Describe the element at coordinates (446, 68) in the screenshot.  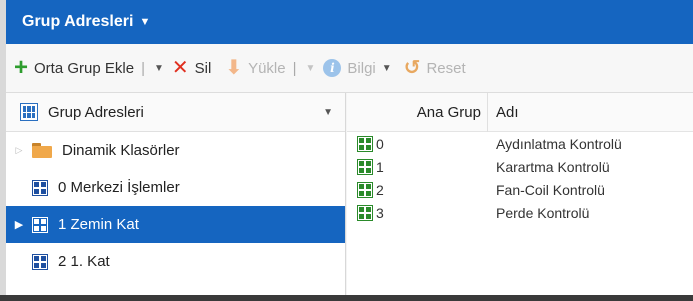
I see `reset-label: Reset` at that location.